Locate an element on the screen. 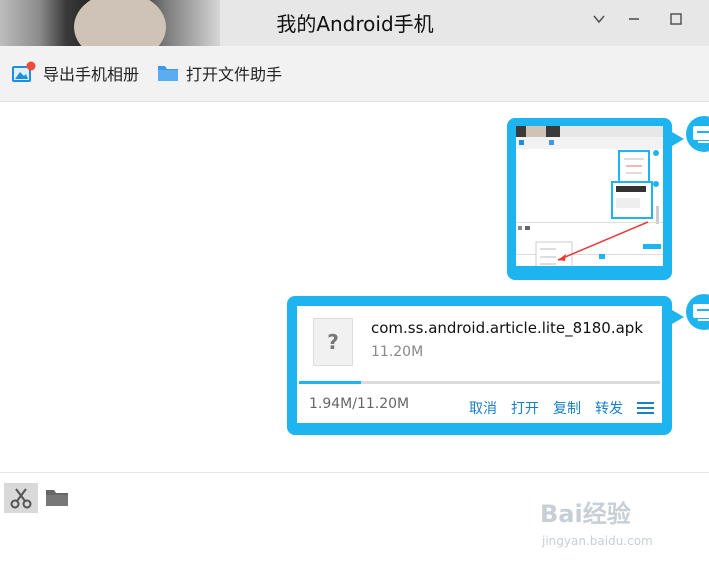 This screenshot has height=572, width=709. maximize-icon is located at coordinates (676, 19).